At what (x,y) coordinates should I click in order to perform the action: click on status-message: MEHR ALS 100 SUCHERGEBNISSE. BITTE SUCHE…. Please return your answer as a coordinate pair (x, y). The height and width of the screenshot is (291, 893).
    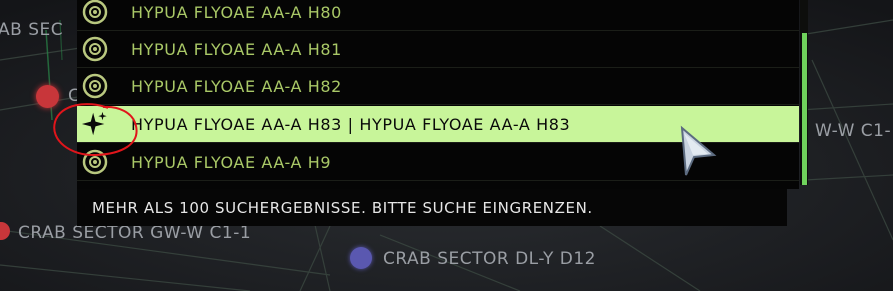
    Looking at the image, I should click on (342, 207).